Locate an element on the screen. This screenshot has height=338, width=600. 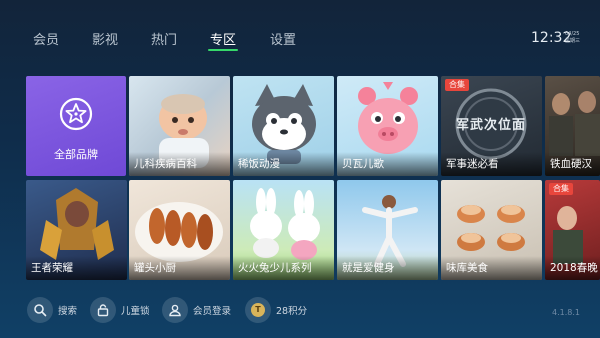
tile-label: 2018春晚 is located at coordinates (574, 268).